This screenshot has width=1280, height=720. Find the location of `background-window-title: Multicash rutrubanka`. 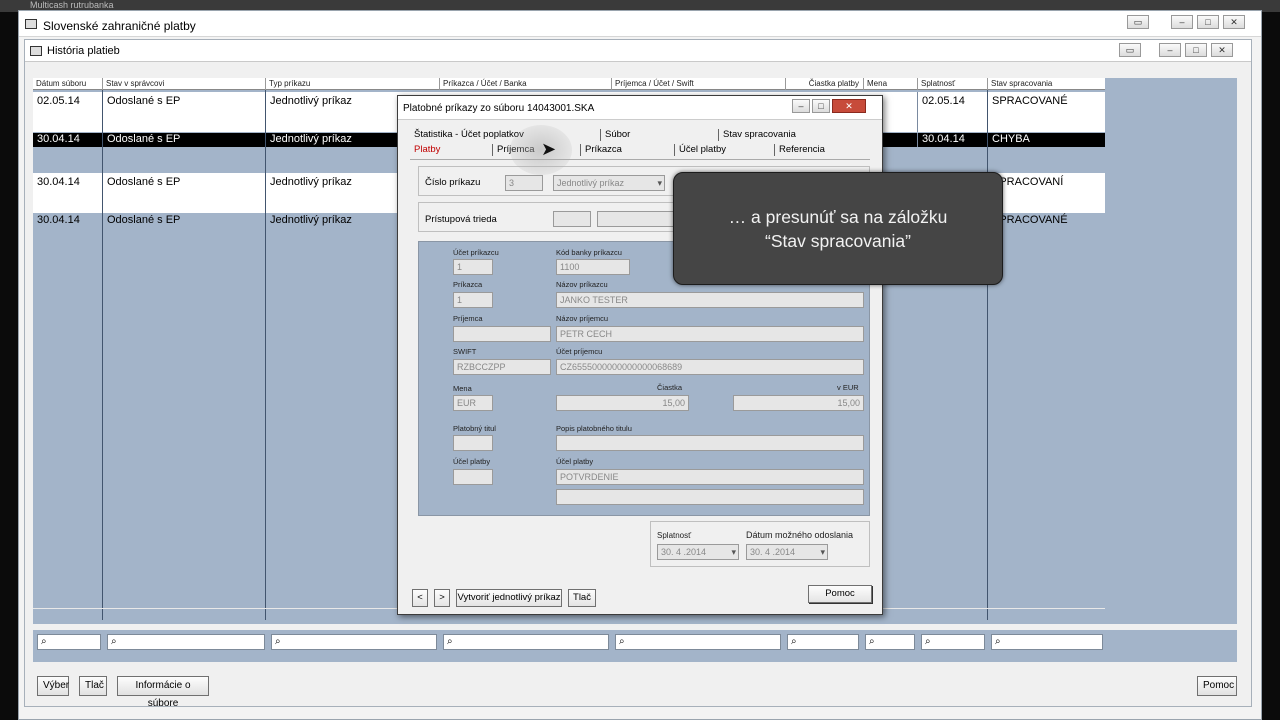

background-window-title: Multicash rutrubanka is located at coordinates (72, 5).